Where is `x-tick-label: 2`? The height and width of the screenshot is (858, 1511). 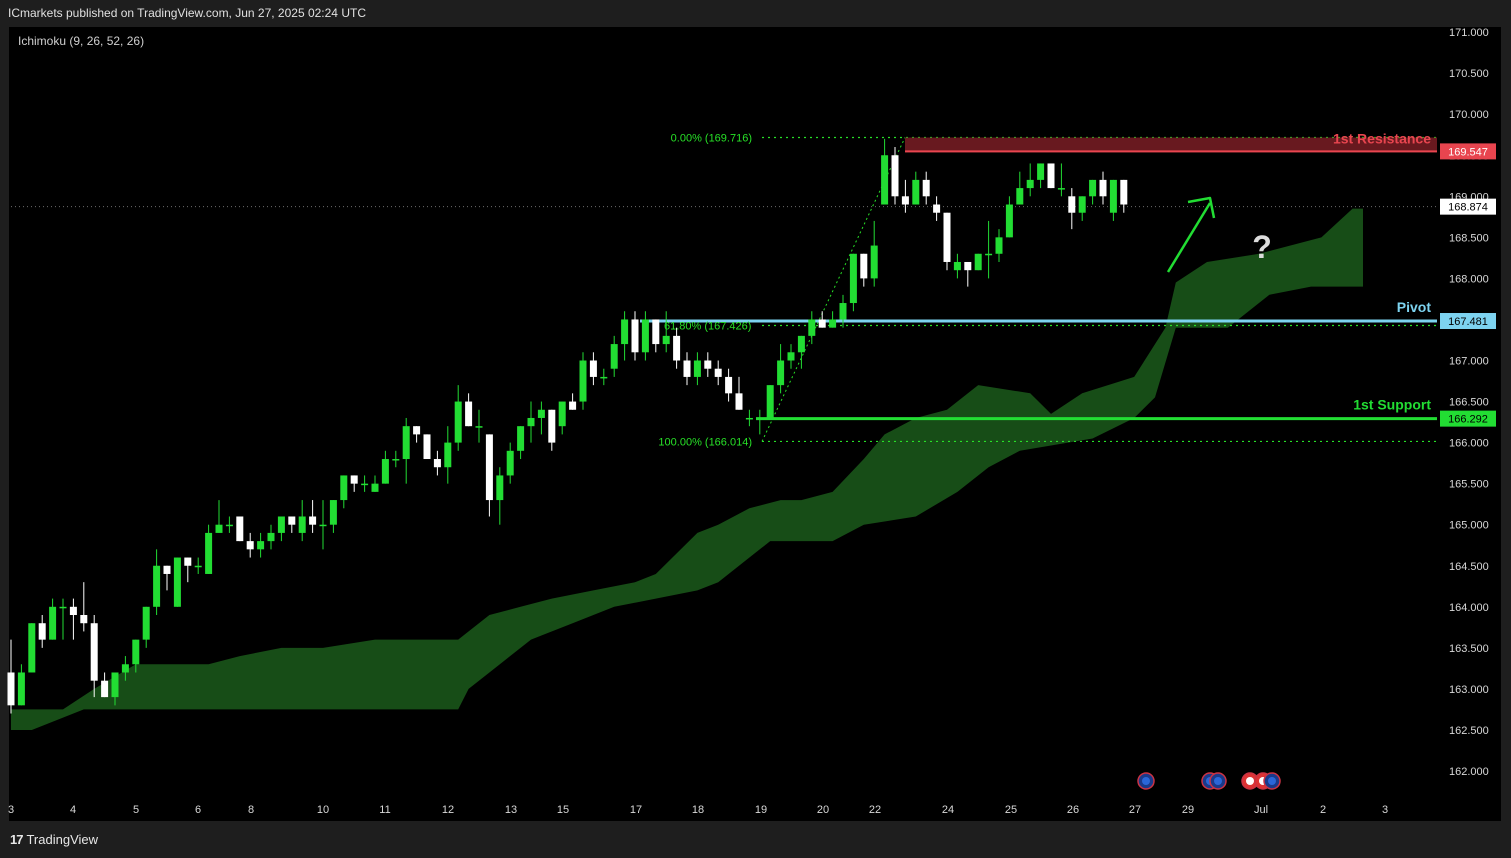 x-tick-label: 2 is located at coordinates (1323, 810).